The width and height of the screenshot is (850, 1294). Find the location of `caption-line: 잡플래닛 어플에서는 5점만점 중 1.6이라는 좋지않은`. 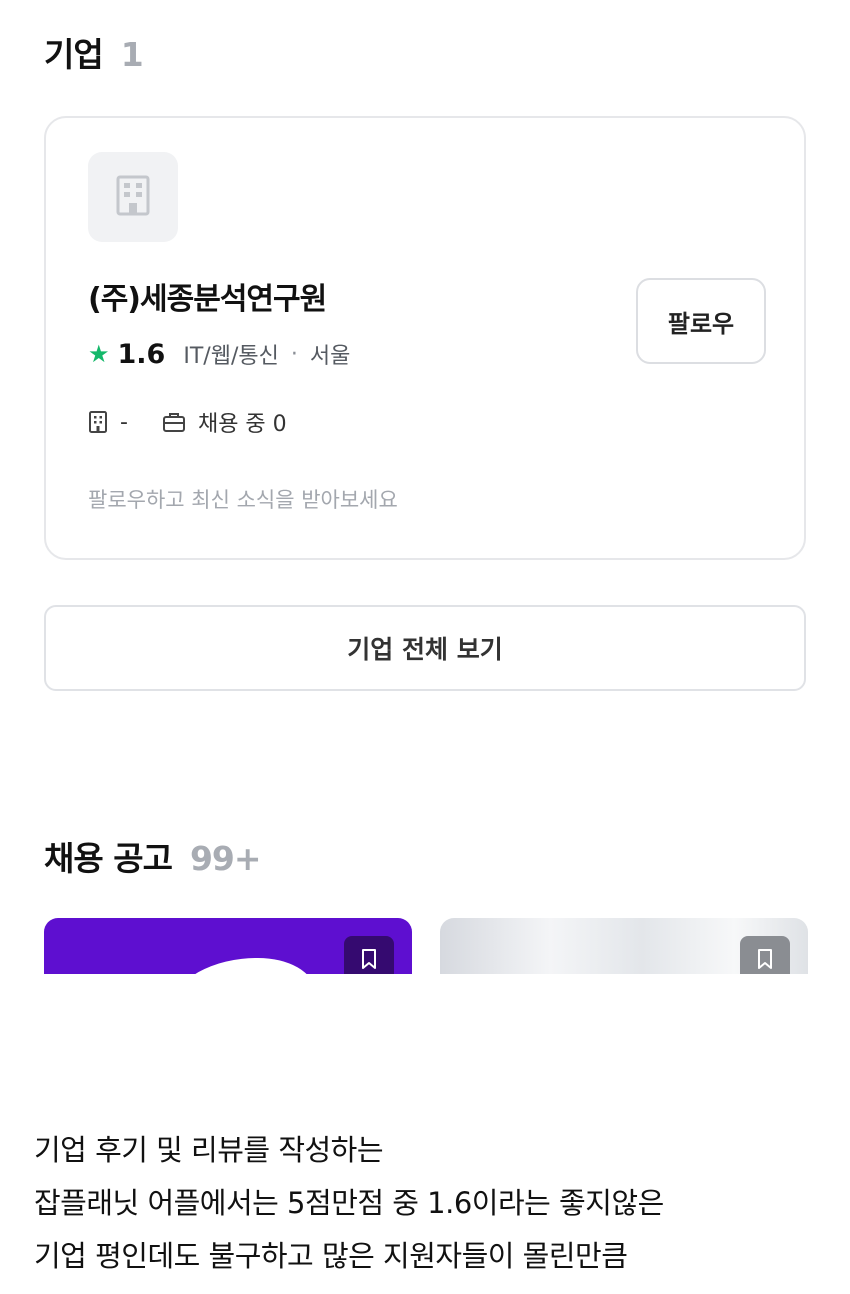

caption-line: 잡플래닛 어플에서는 5점만점 중 1.6이라는 좋지않은 is located at coordinates (349, 1203).